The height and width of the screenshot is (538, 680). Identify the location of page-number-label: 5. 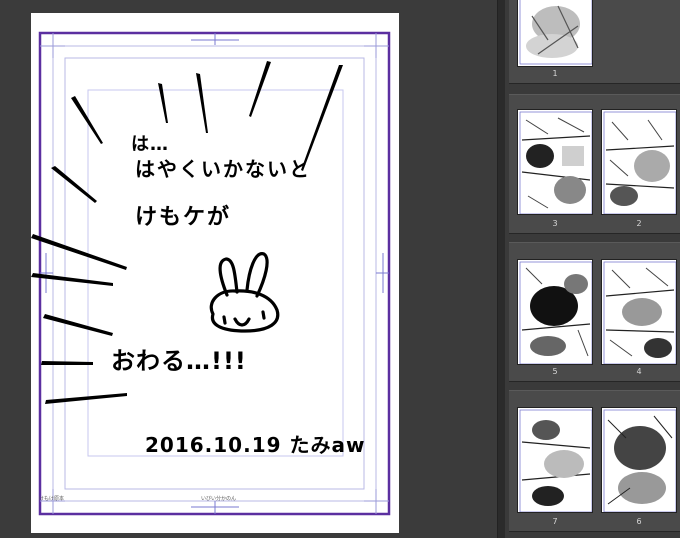
(555, 371).